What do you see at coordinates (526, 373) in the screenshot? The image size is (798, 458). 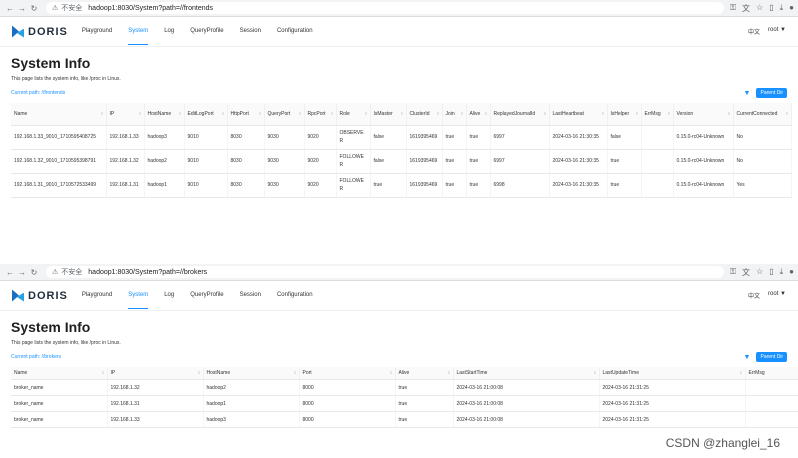 I see `column-header: LastStartTime ⇕` at bounding box center [526, 373].